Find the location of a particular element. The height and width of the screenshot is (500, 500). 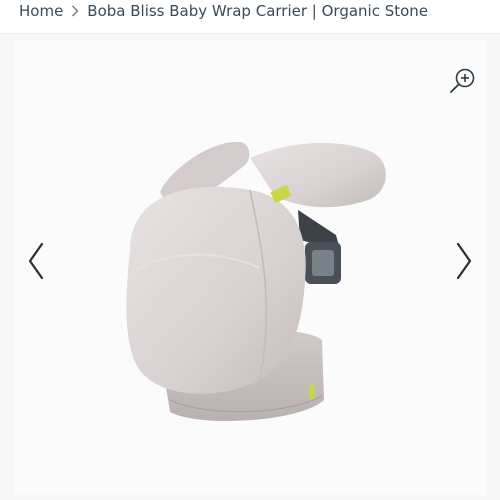

zoom-in-icon is located at coordinates (462, 80).